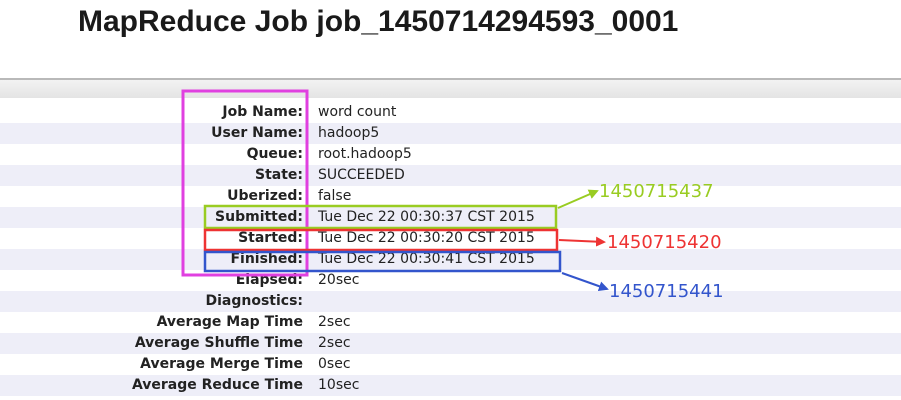 This screenshot has width=901, height=400. Describe the element at coordinates (450, 322) in the screenshot. I see `table-row-avg-map-time: Average Map Time 2sec` at that location.